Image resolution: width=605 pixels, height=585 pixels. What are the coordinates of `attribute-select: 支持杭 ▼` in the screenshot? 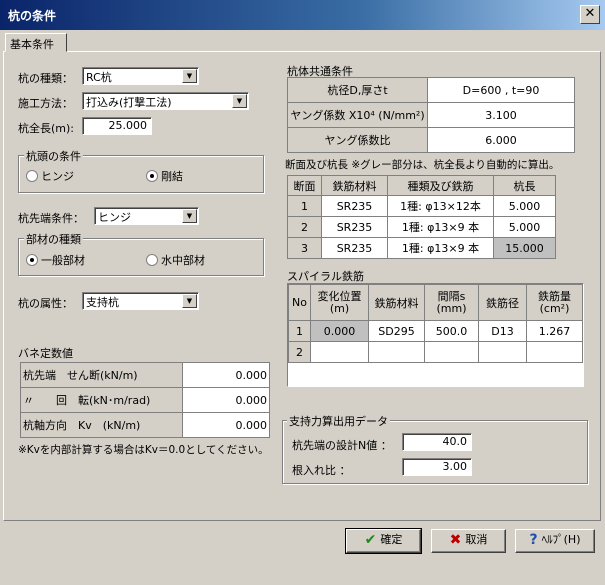 It's located at (140, 301).